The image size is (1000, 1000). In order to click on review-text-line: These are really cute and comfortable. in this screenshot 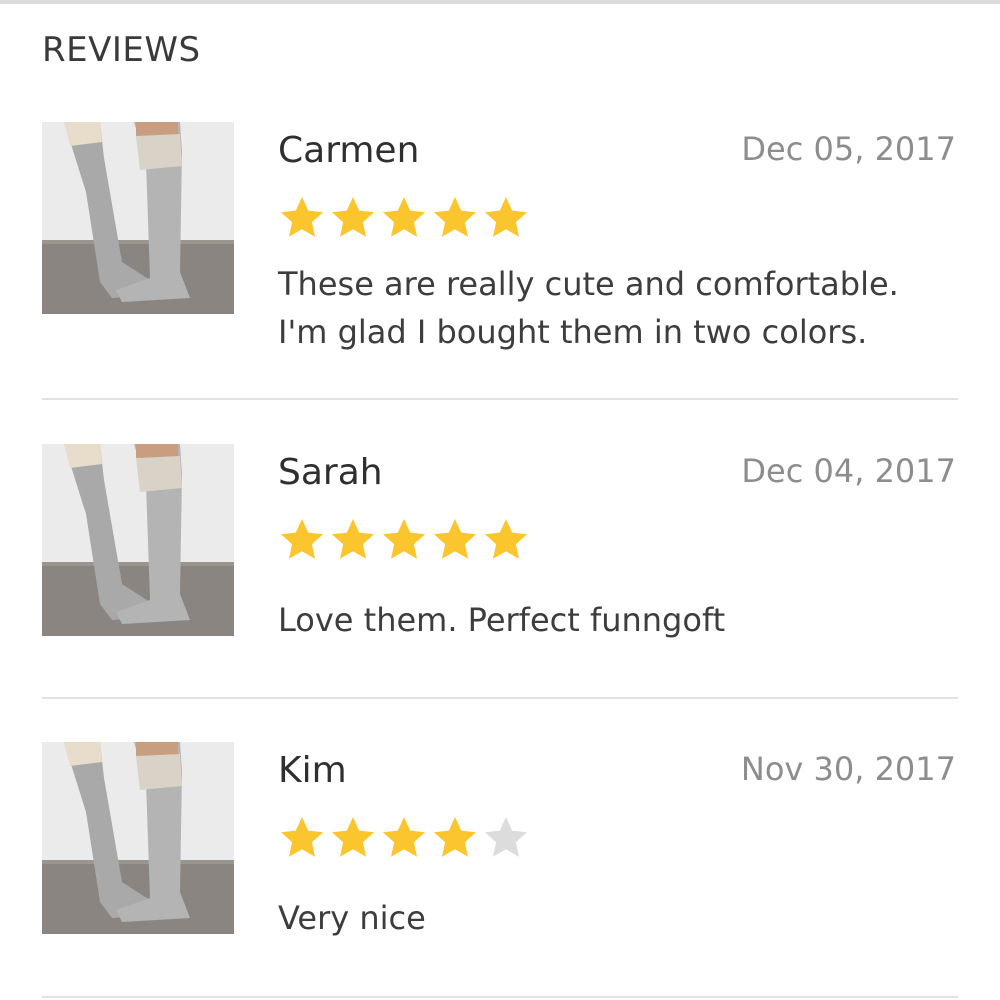, I will do `click(588, 284)`.